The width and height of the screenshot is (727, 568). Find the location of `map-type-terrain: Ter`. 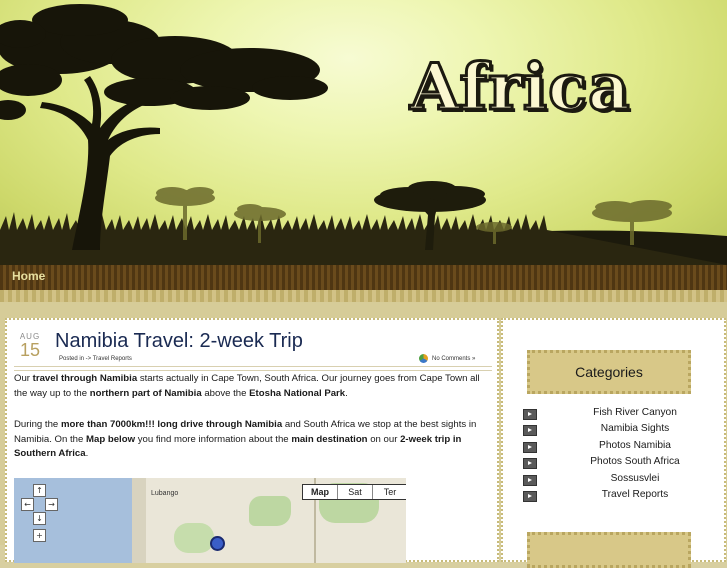

map-type-terrain: Ter is located at coordinates (389, 492).